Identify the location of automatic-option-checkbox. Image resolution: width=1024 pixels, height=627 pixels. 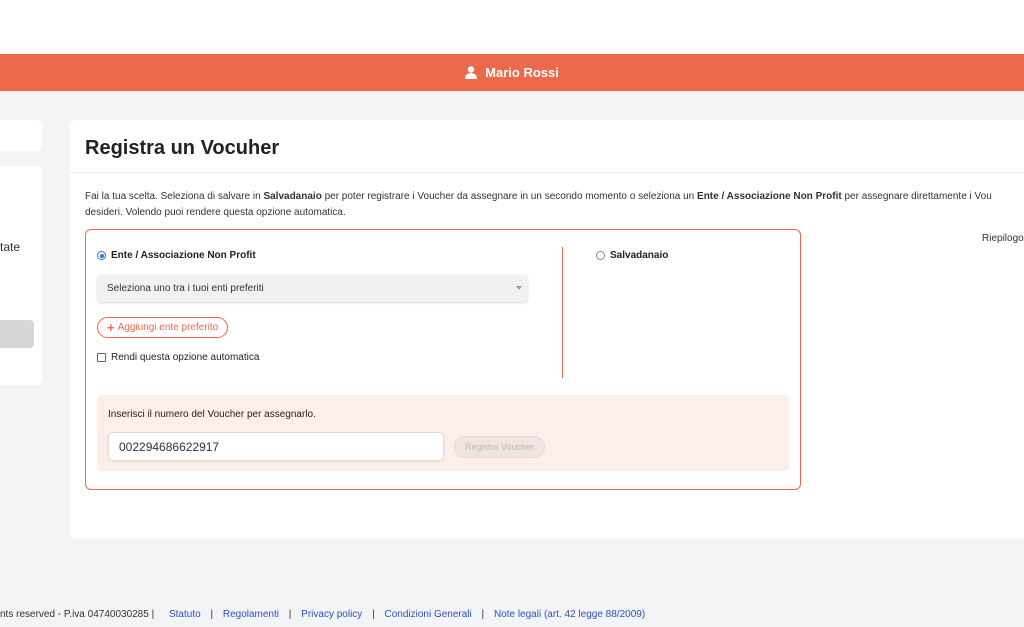
(101, 357).